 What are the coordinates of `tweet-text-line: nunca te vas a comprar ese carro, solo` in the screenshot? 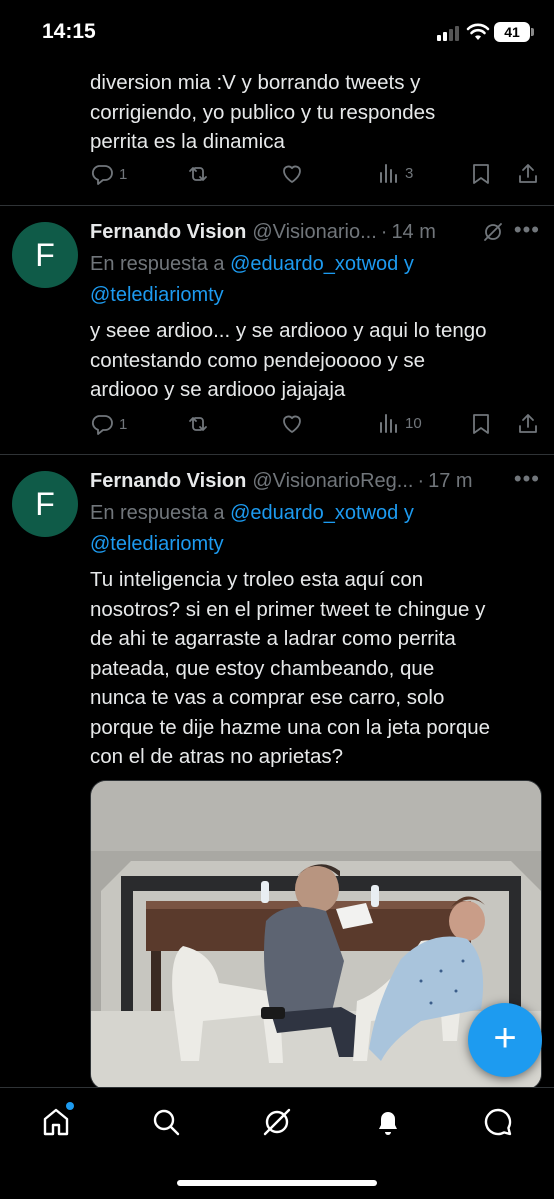 It's located at (267, 697).